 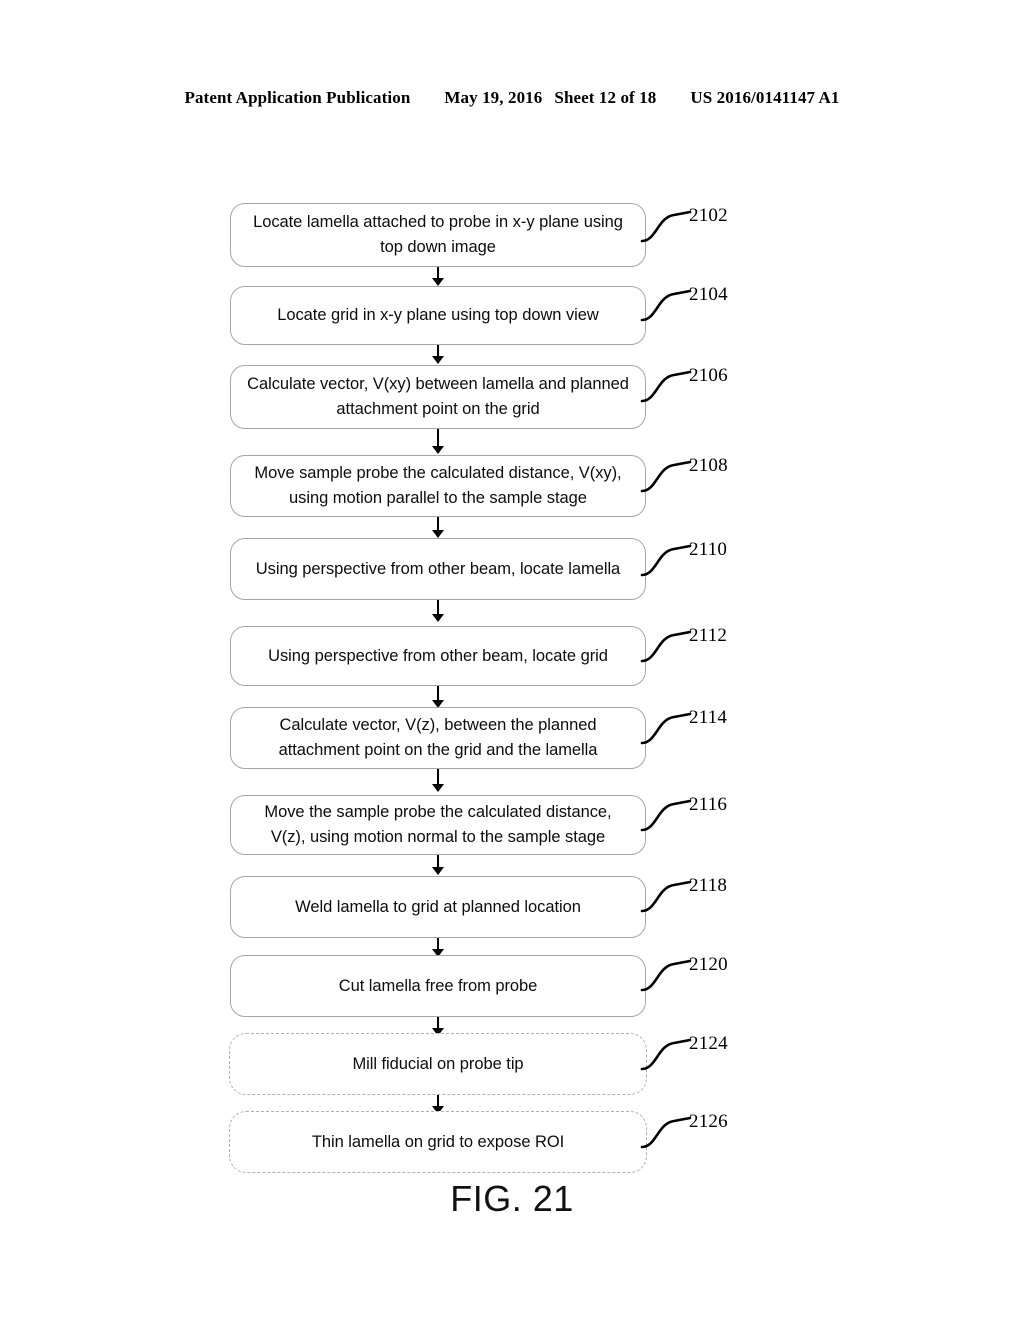 I want to click on flow-node-2120-label: Cut lamella free from probe, so click(x=438, y=985).